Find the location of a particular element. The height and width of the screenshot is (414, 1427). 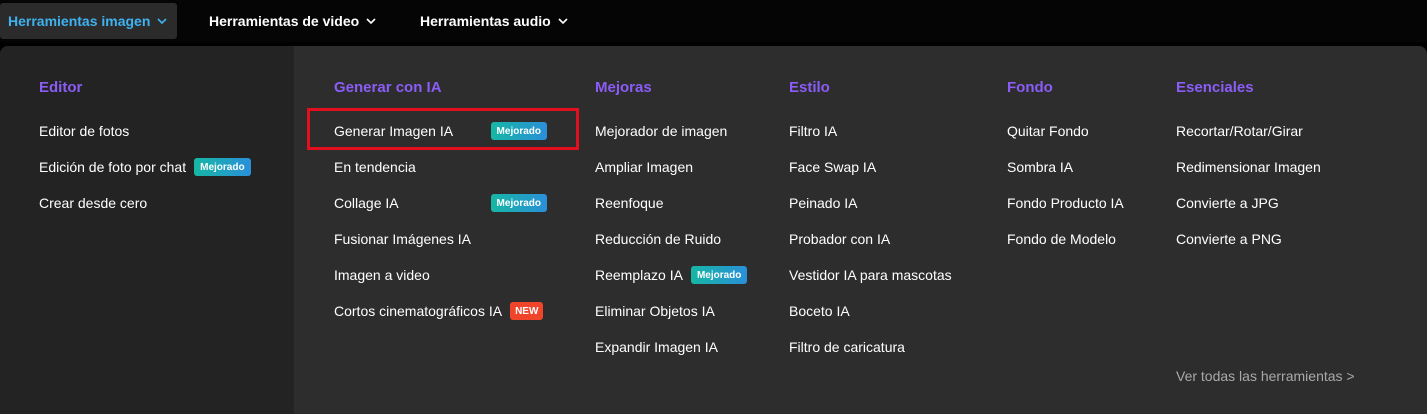

menu-item-imagen-a-video: Imagen a video is located at coordinates (382, 275).